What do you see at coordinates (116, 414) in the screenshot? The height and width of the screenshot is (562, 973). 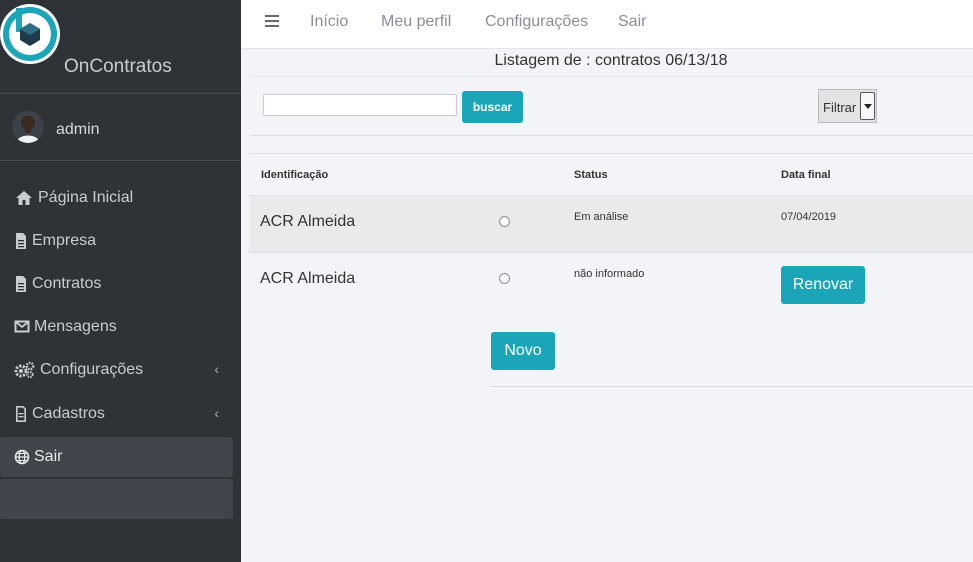 I see `sidebar-item-cadastros: Cadastros ‹` at bounding box center [116, 414].